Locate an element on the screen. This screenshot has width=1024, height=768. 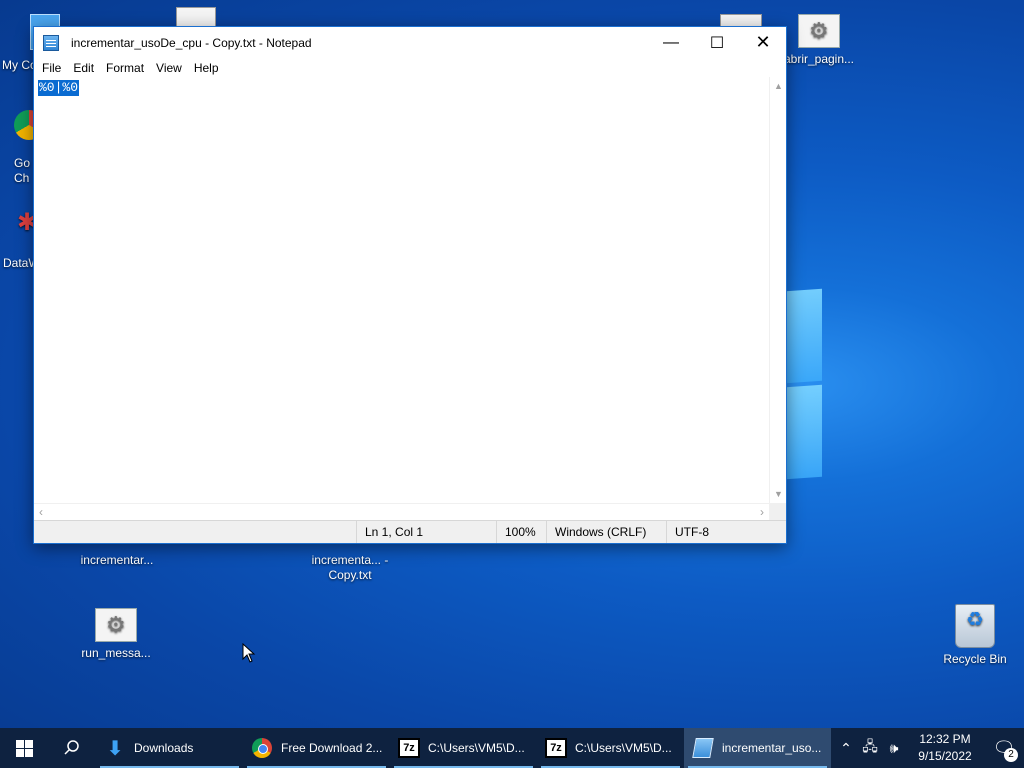
search-icon is located at coordinates (71, 747).